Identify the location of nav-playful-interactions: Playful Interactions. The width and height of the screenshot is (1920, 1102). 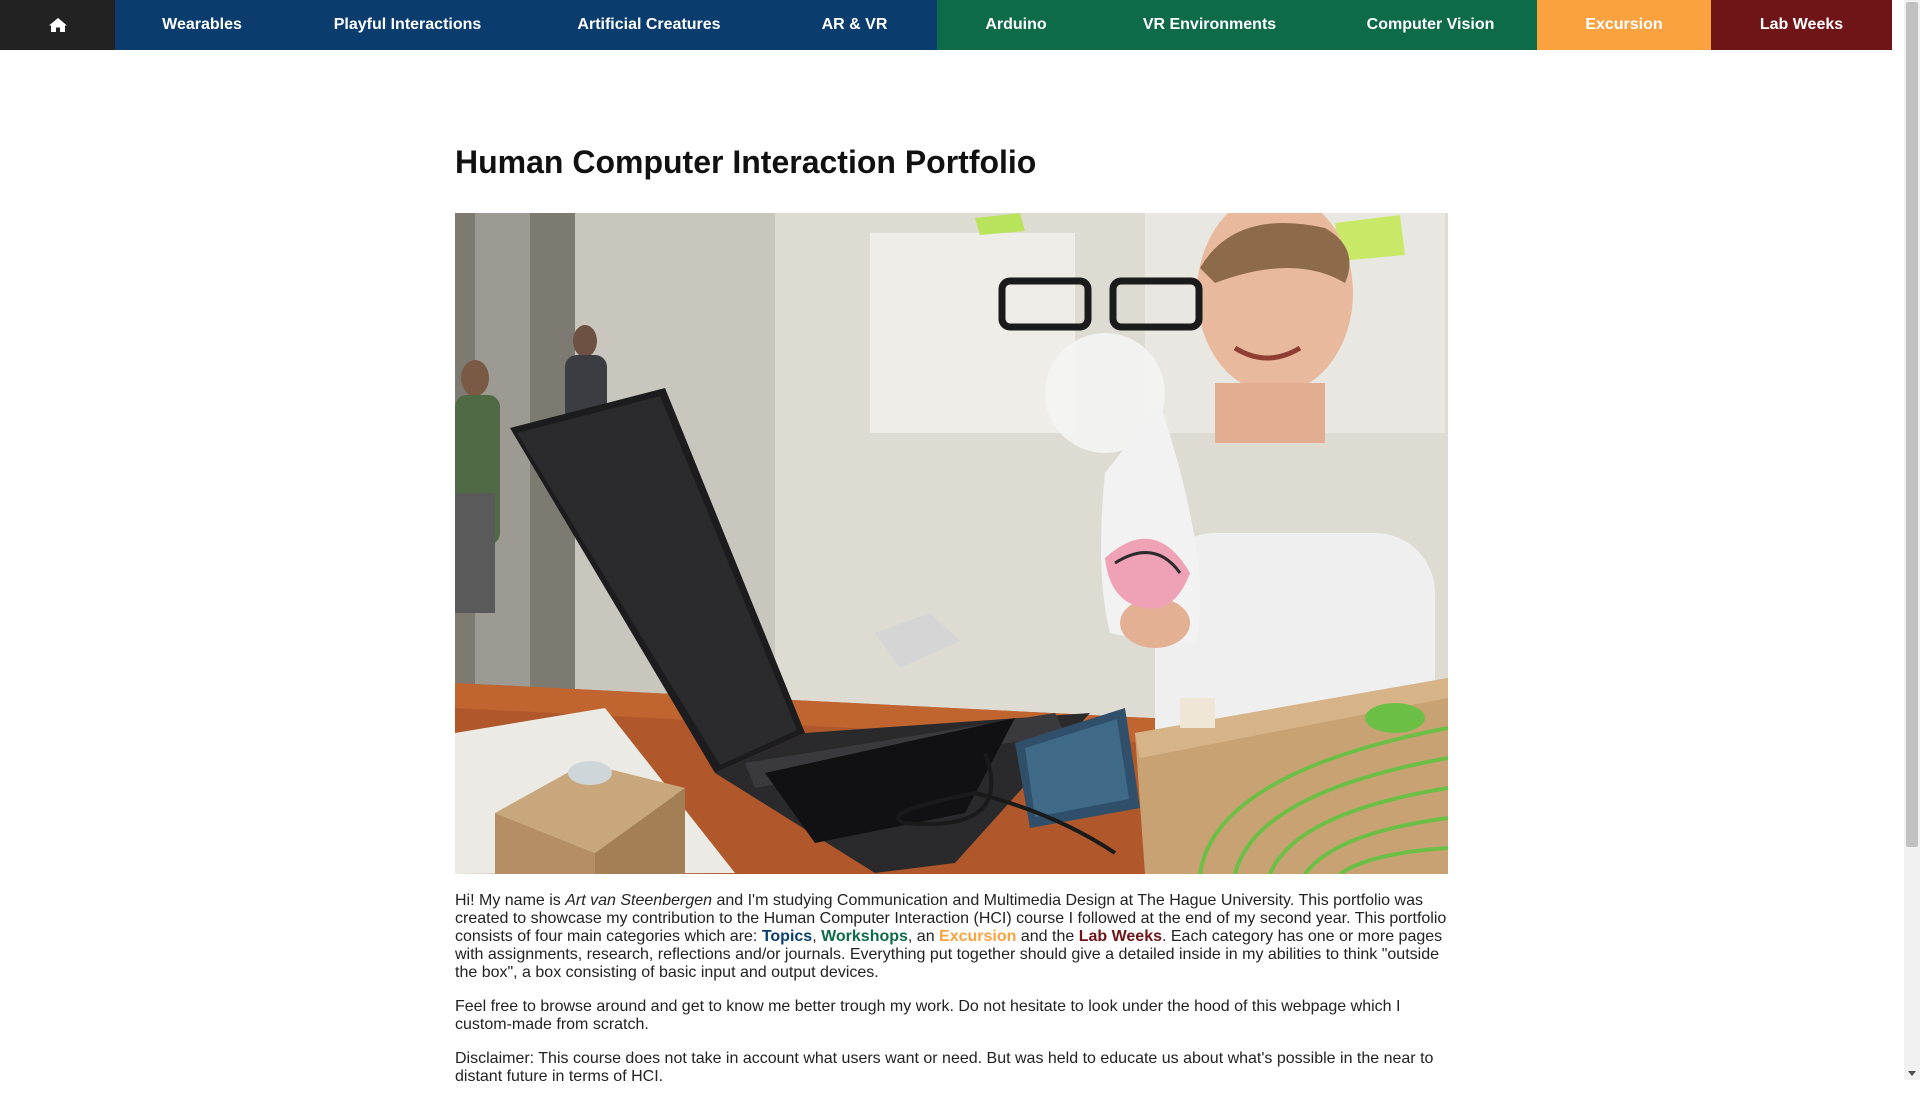
(407, 25).